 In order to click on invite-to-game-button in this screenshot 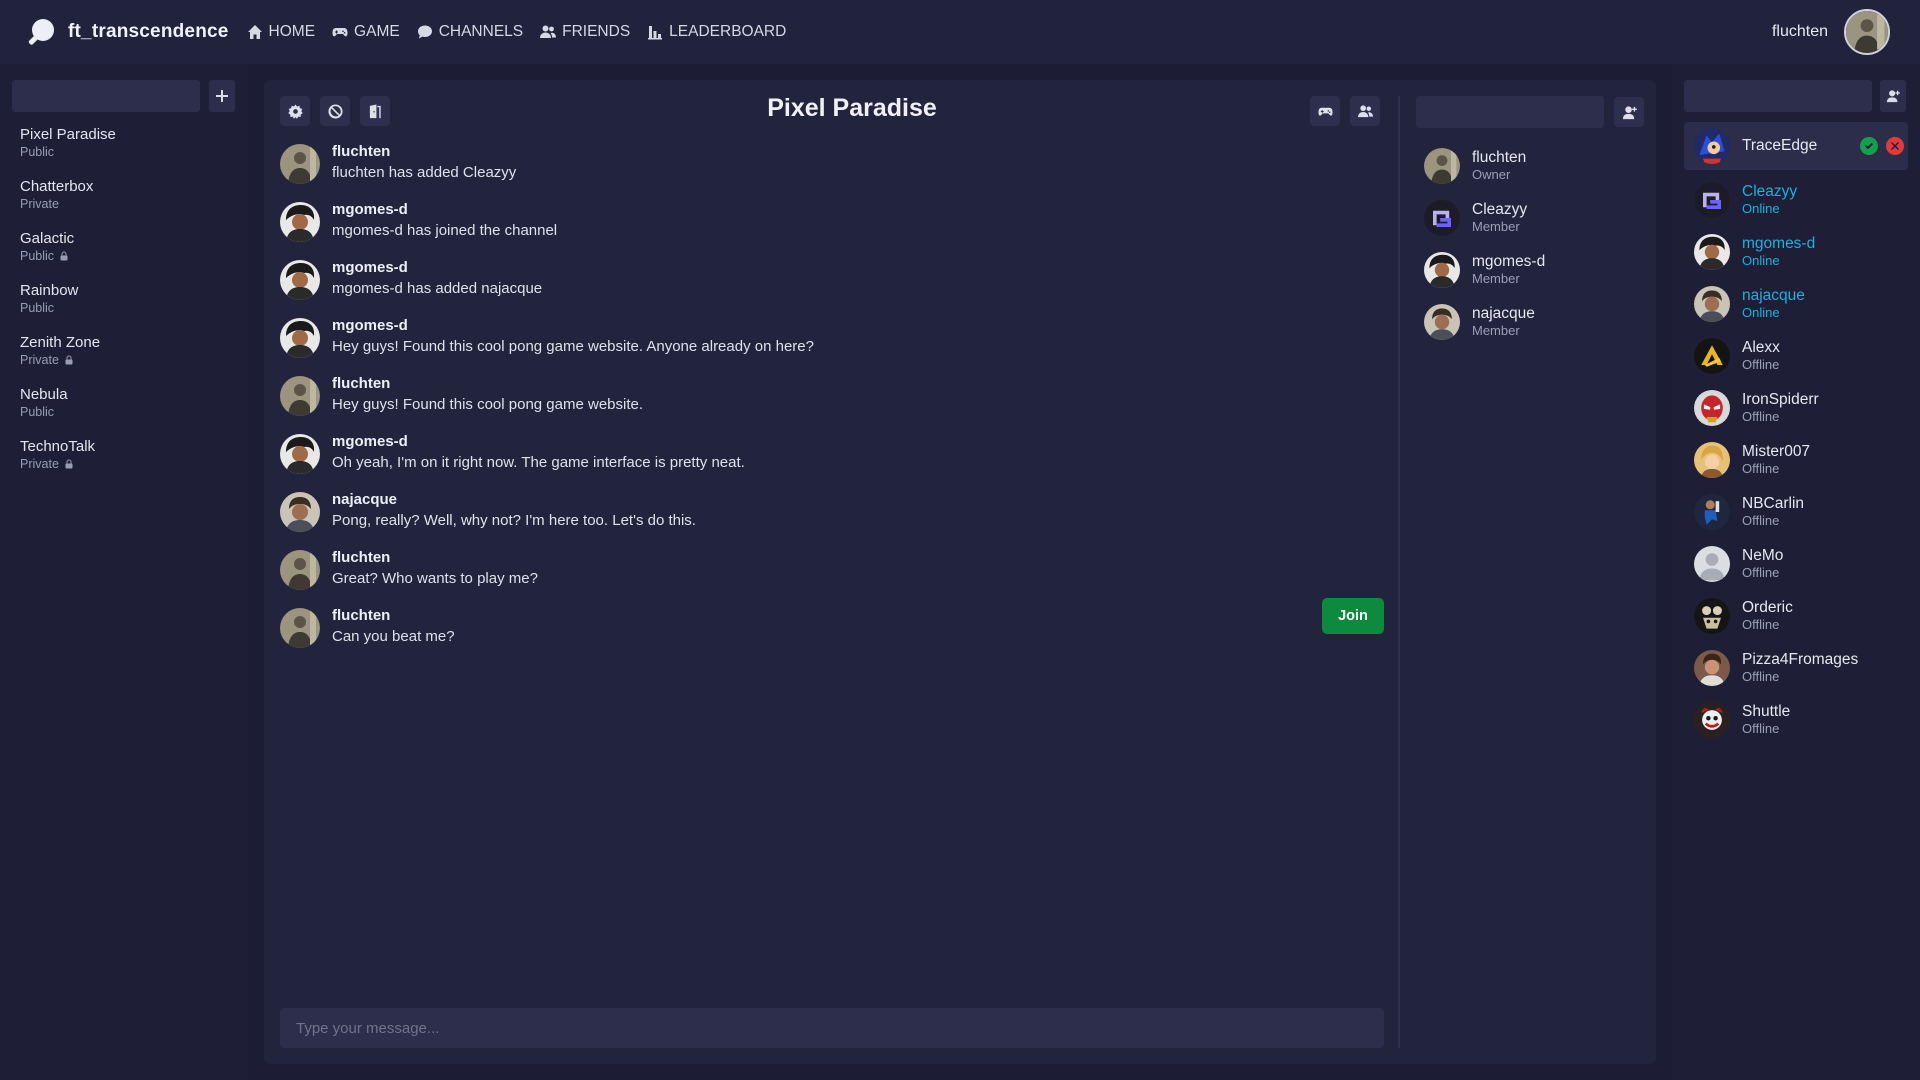, I will do `click(1325, 111)`.